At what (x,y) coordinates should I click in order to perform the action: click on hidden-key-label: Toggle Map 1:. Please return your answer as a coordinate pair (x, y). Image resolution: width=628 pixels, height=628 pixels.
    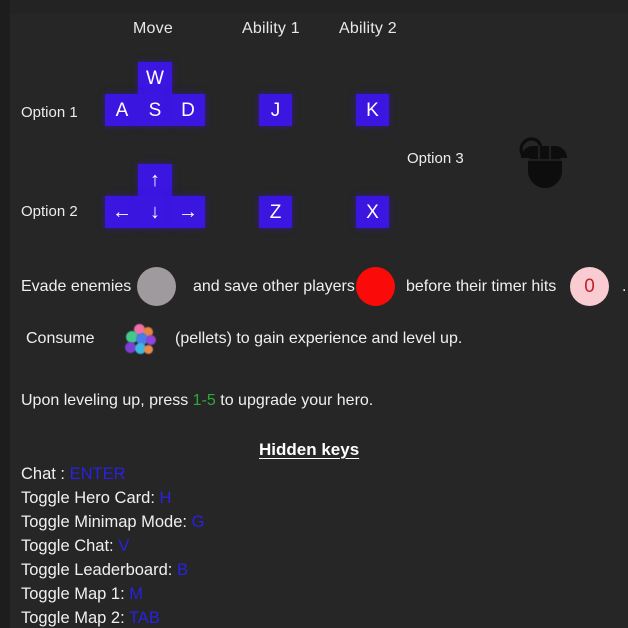
    Looking at the image, I should click on (73, 594).